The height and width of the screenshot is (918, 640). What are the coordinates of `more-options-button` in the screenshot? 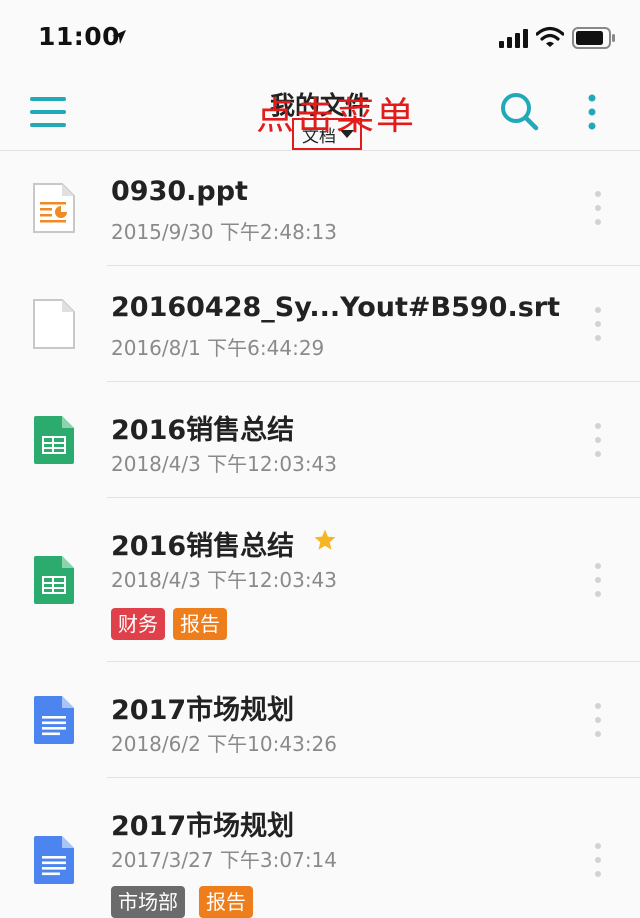 It's located at (592, 112).